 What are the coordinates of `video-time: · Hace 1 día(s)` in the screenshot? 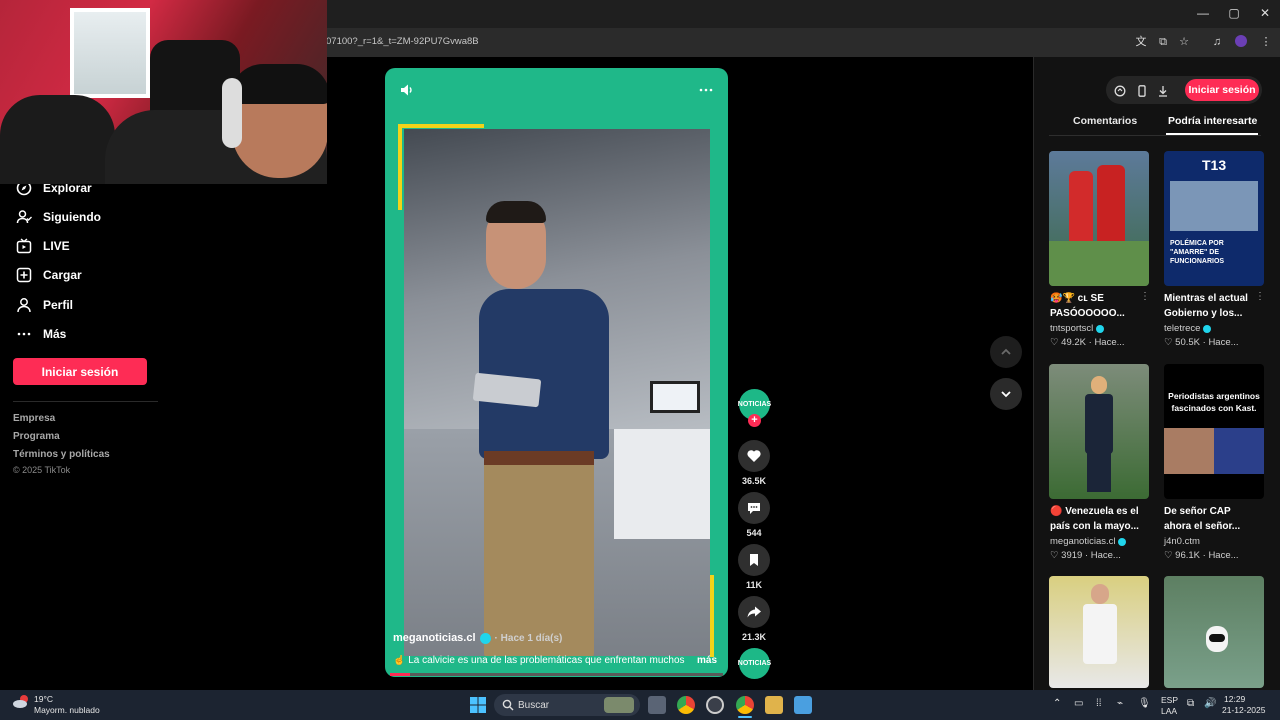 It's located at (528, 638).